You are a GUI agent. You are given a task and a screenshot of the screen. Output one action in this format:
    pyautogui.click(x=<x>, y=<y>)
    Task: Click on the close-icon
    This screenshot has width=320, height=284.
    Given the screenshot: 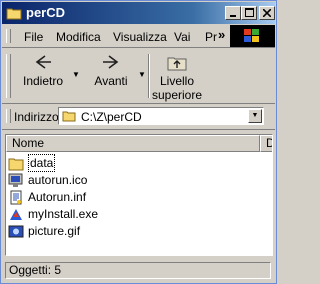 What is the action you would take?
    pyautogui.click(x=267, y=13)
    